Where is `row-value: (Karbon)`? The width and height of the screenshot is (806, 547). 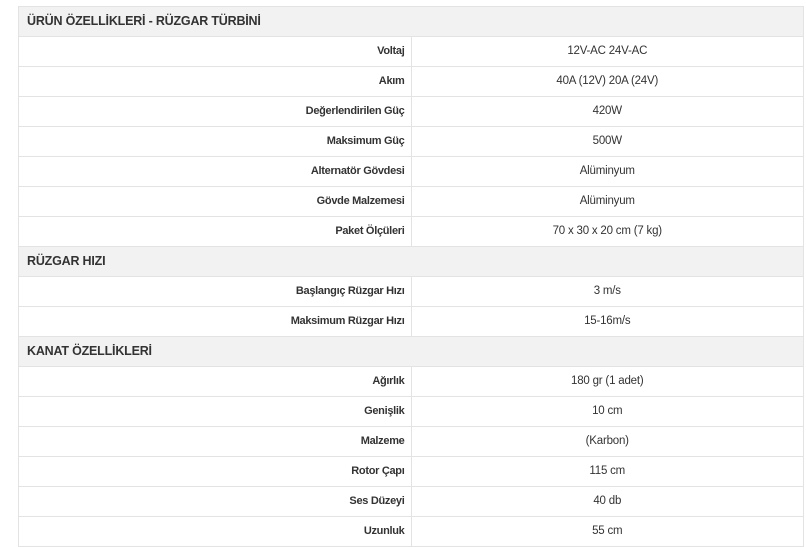 row-value: (Karbon) is located at coordinates (607, 441).